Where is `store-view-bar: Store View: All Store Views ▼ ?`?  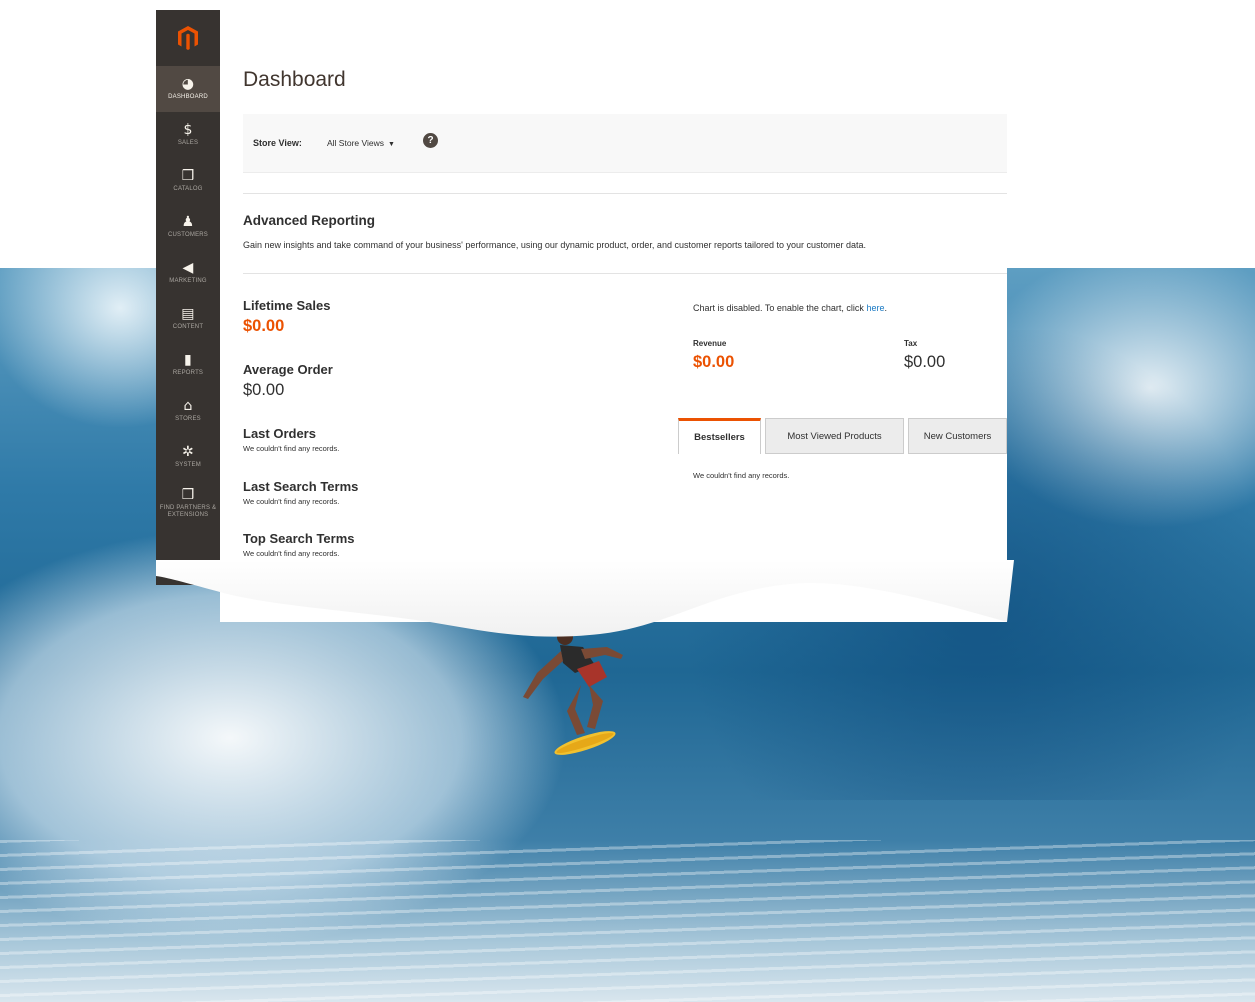
store-view-bar: Store View: All Store Views ▼ ? is located at coordinates (625, 143).